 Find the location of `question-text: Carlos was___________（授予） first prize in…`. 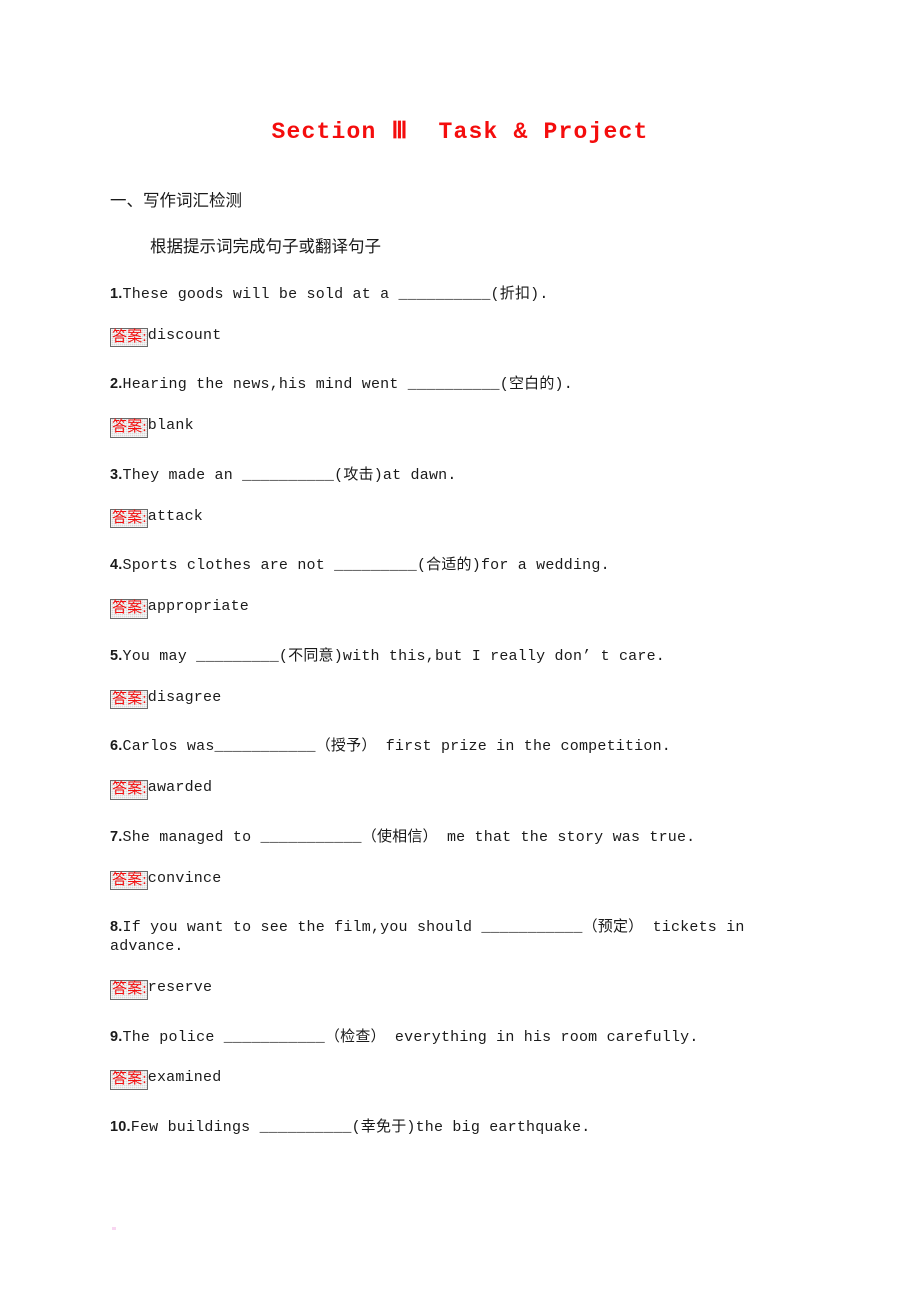

question-text: Carlos was___________（授予） first prize in… is located at coordinates (396, 747).